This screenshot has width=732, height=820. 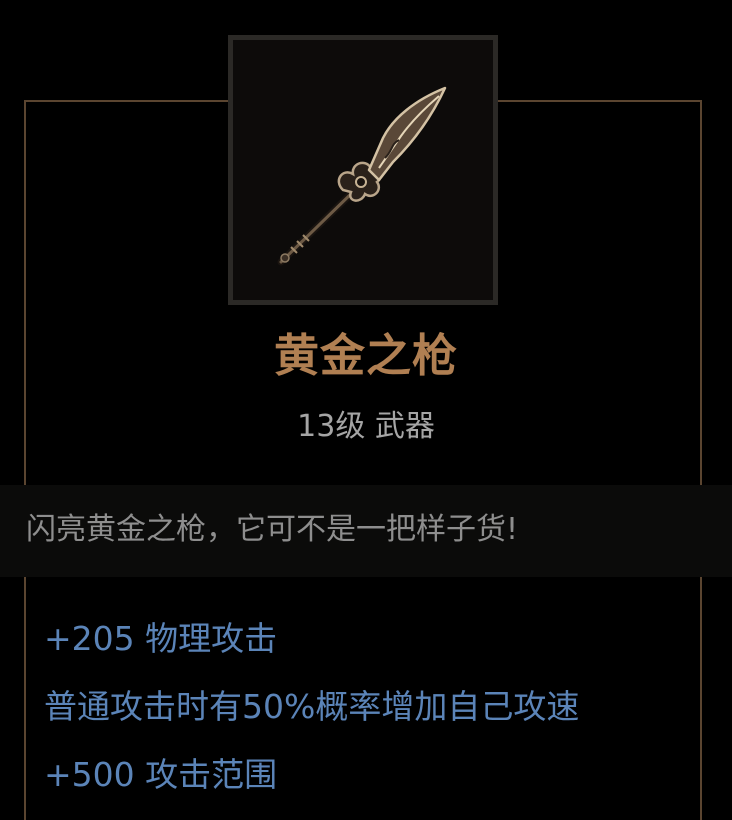 I want to click on stat-line: +500 攻击范围, so click(x=161, y=774).